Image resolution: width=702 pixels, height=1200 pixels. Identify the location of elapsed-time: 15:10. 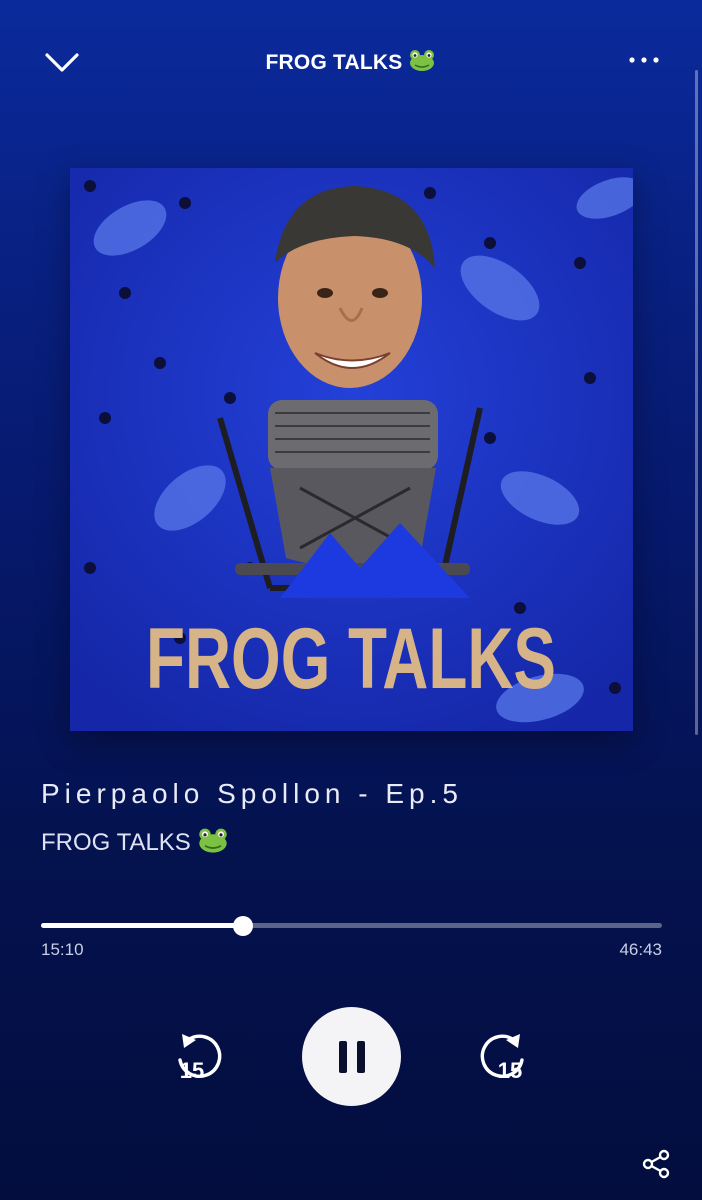
(62, 949).